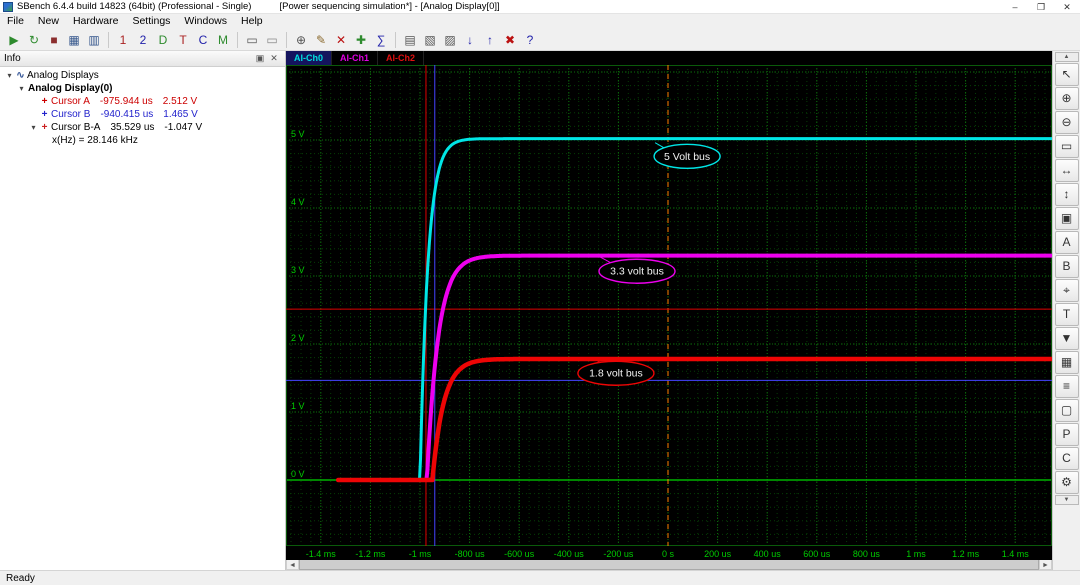  I want to click on display-settings-button: ▥, so click(94, 40).